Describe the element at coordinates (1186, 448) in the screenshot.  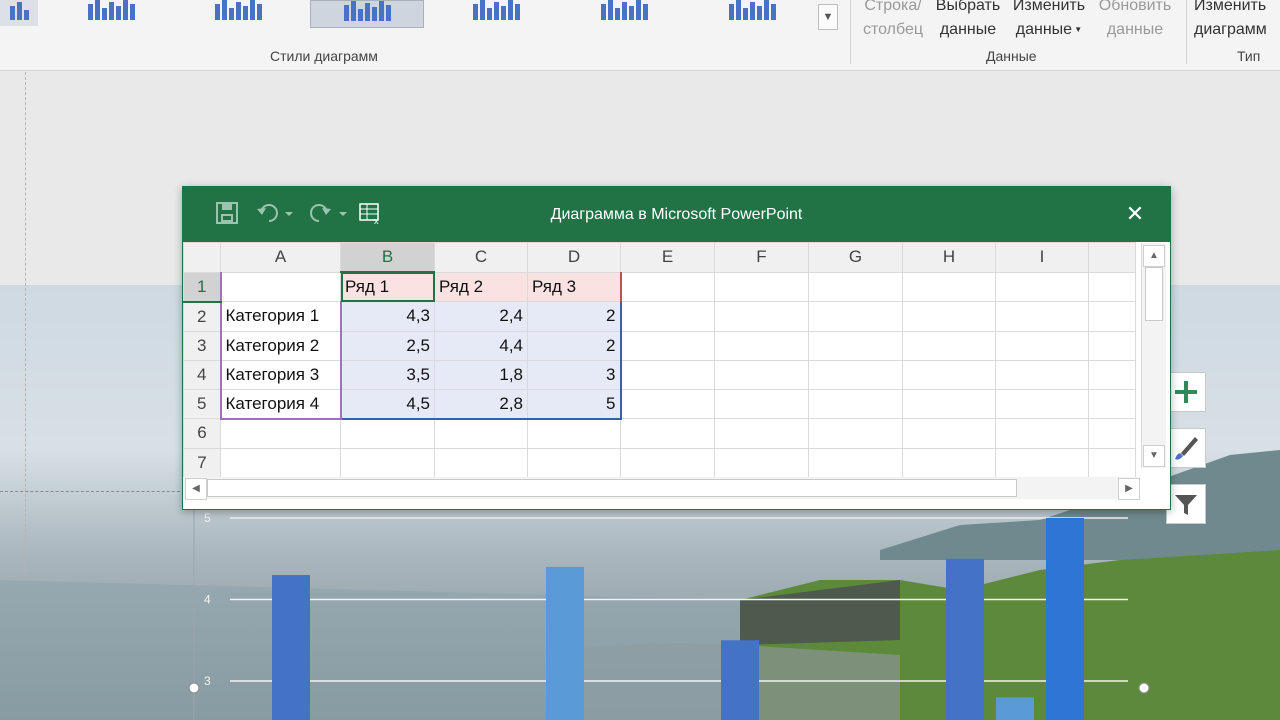
I see `chart-styles-button` at that location.